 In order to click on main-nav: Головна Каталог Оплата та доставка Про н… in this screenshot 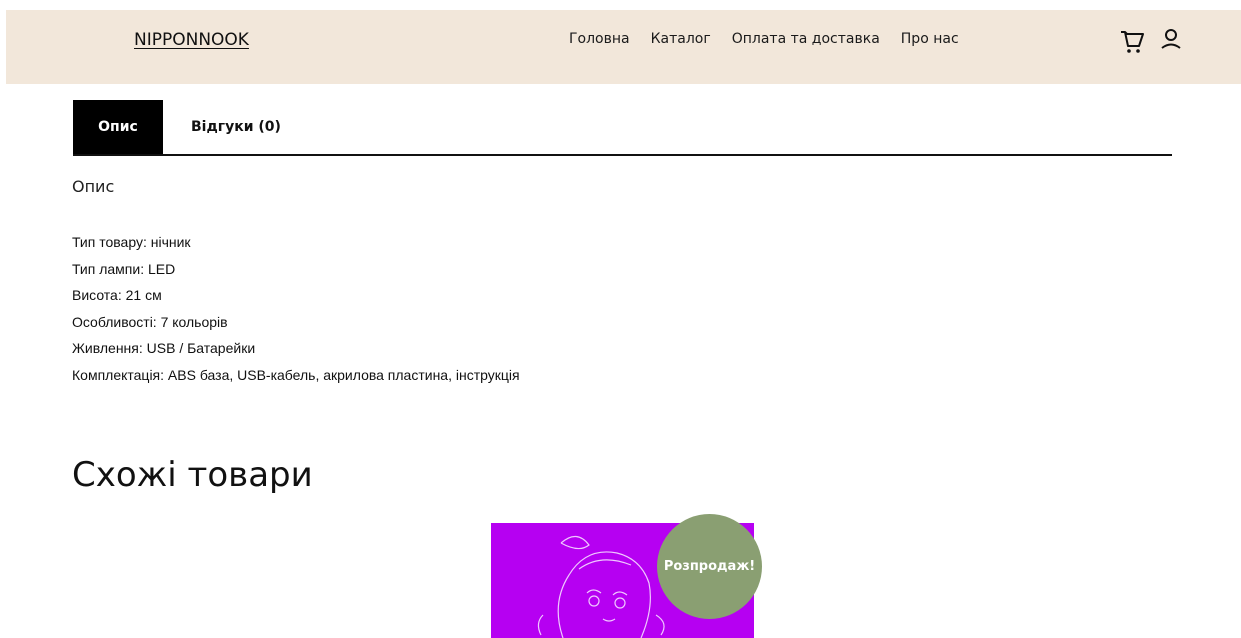, I will do `click(764, 39)`.